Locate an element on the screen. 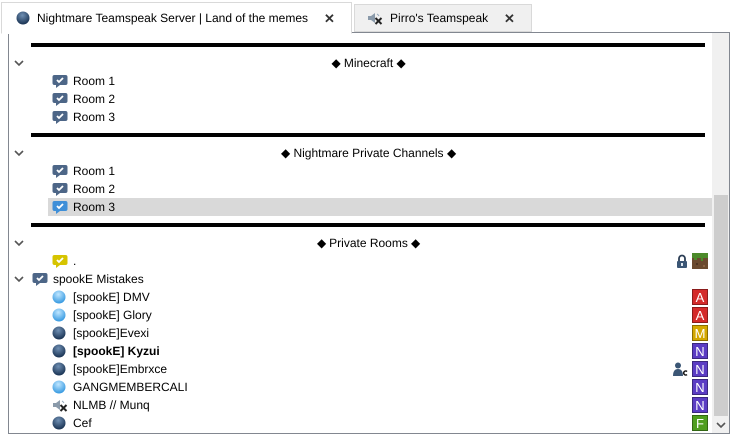 Image resolution: width=735 pixels, height=436 pixels. group-badge: M is located at coordinates (700, 333).